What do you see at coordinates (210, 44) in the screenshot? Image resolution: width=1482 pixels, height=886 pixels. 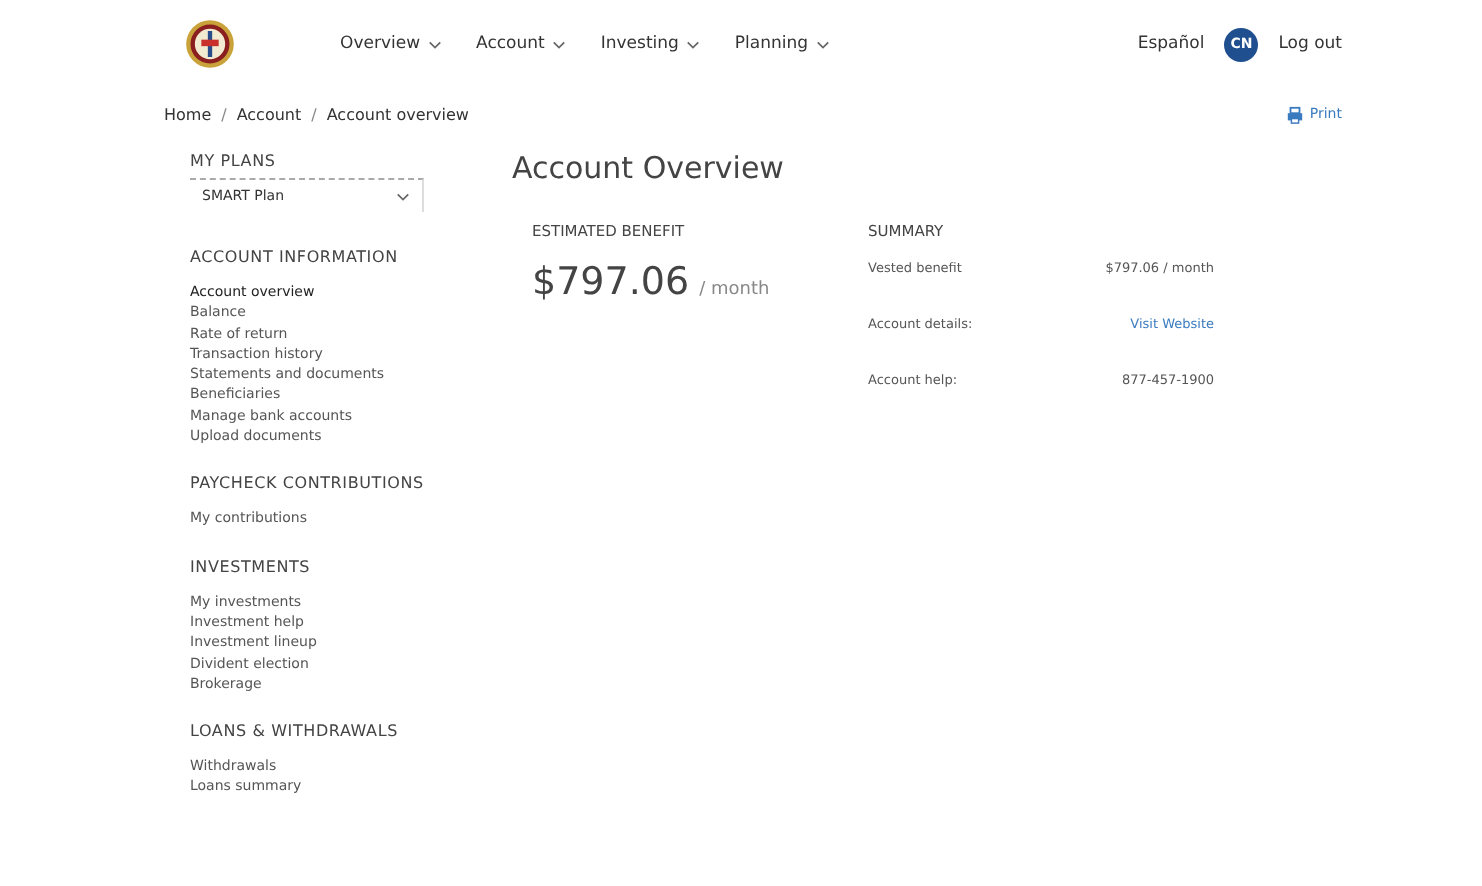 I see `seal-logo-icon` at bounding box center [210, 44].